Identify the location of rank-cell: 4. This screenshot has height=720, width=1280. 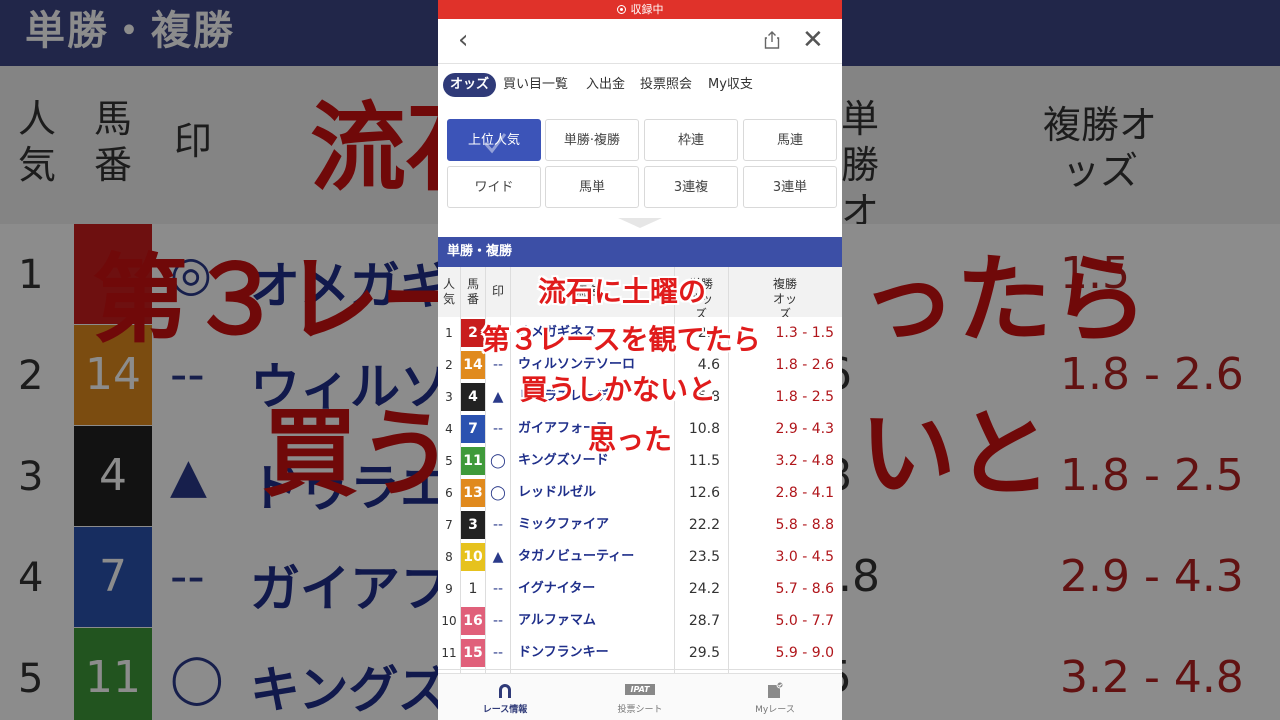
(449, 429).